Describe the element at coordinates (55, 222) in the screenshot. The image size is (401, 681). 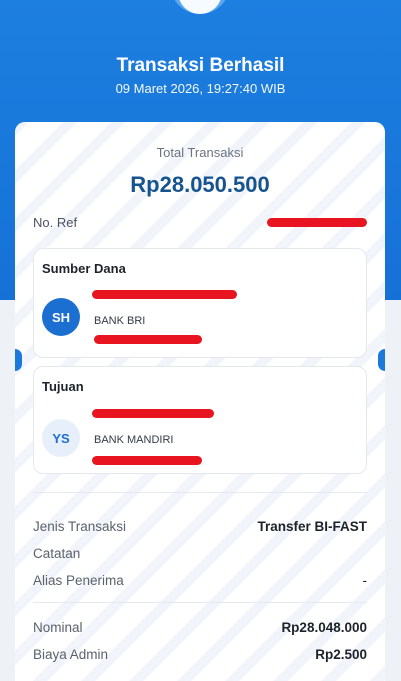
I see `ref-label: No. Ref` at that location.